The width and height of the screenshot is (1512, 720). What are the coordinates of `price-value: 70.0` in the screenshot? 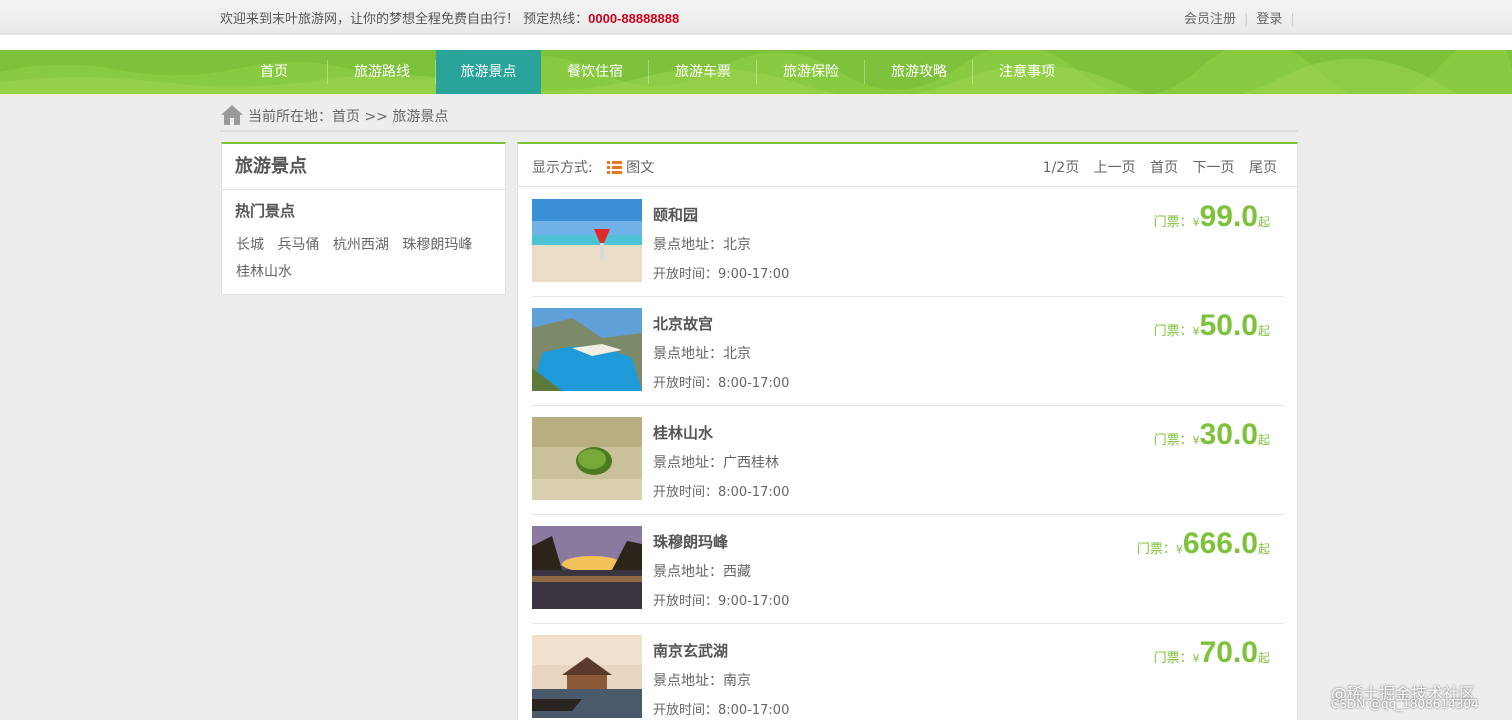 It's located at (1228, 652).